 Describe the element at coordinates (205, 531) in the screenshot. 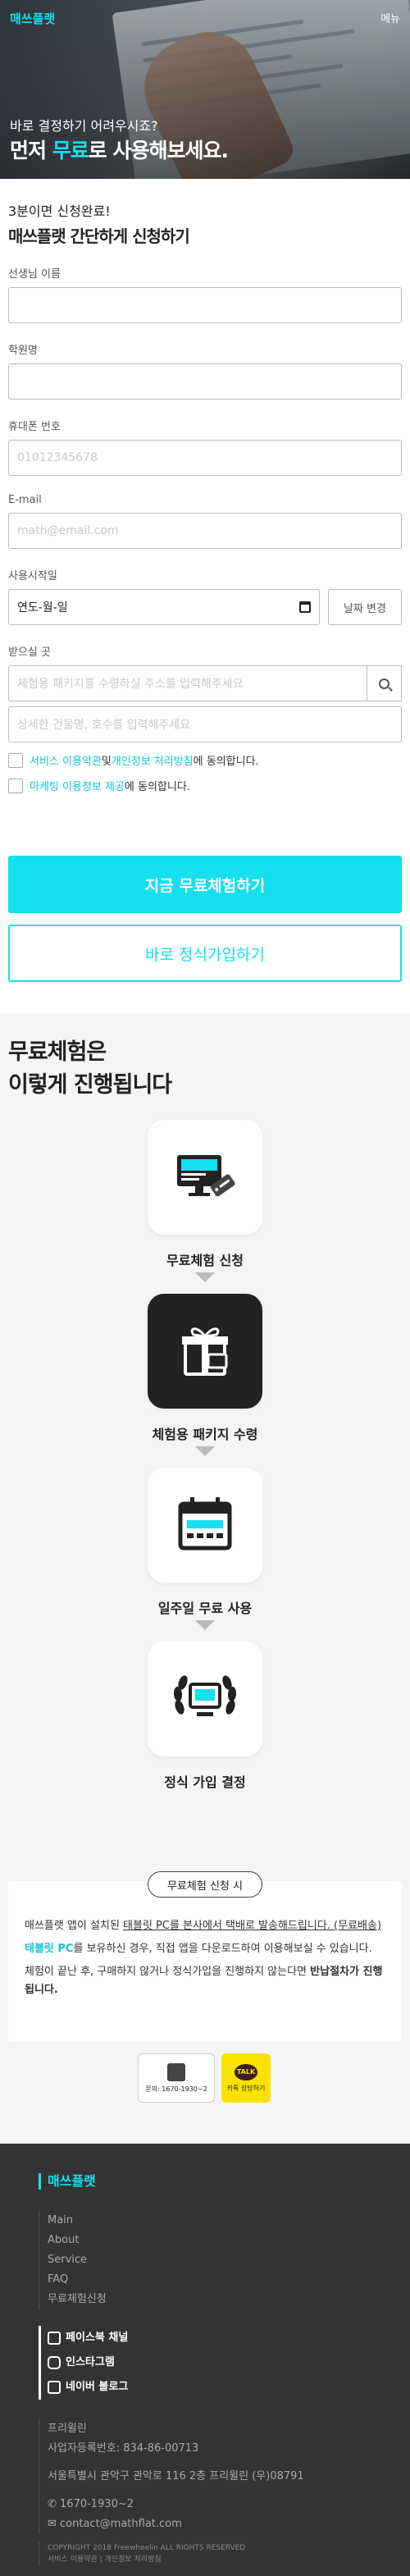

I see `email-input: math@email.com` at that location.